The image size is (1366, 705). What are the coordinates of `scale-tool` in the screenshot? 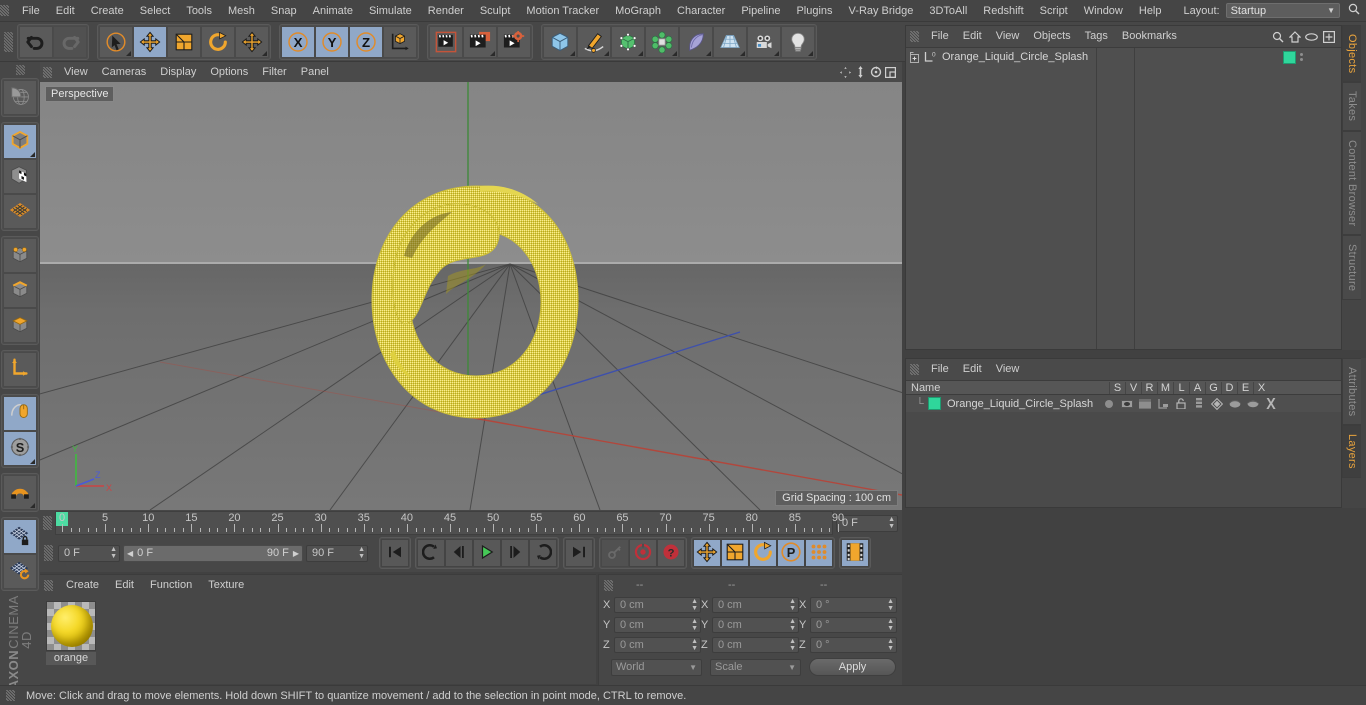 It's located at (184, 41).